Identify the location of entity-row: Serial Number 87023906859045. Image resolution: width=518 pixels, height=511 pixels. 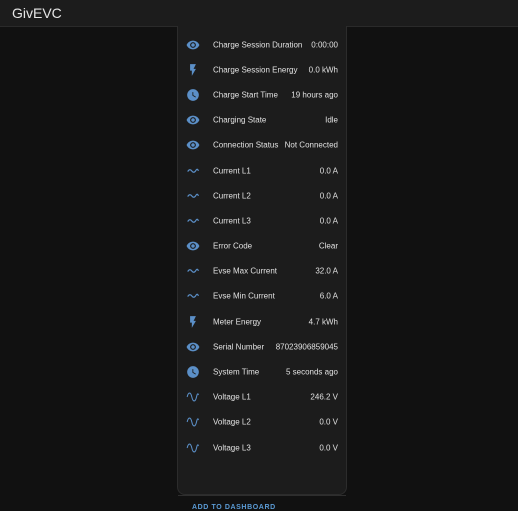
(262, 346).